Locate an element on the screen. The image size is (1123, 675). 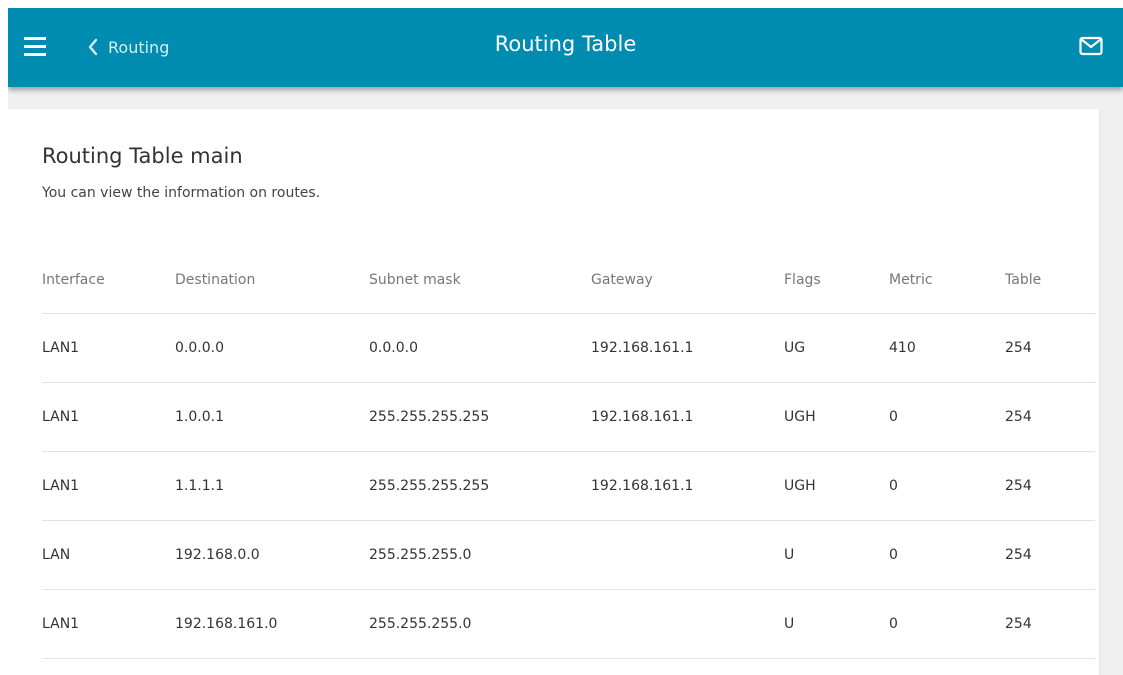
cell-flags: UG is located at coordinates (836, 348).